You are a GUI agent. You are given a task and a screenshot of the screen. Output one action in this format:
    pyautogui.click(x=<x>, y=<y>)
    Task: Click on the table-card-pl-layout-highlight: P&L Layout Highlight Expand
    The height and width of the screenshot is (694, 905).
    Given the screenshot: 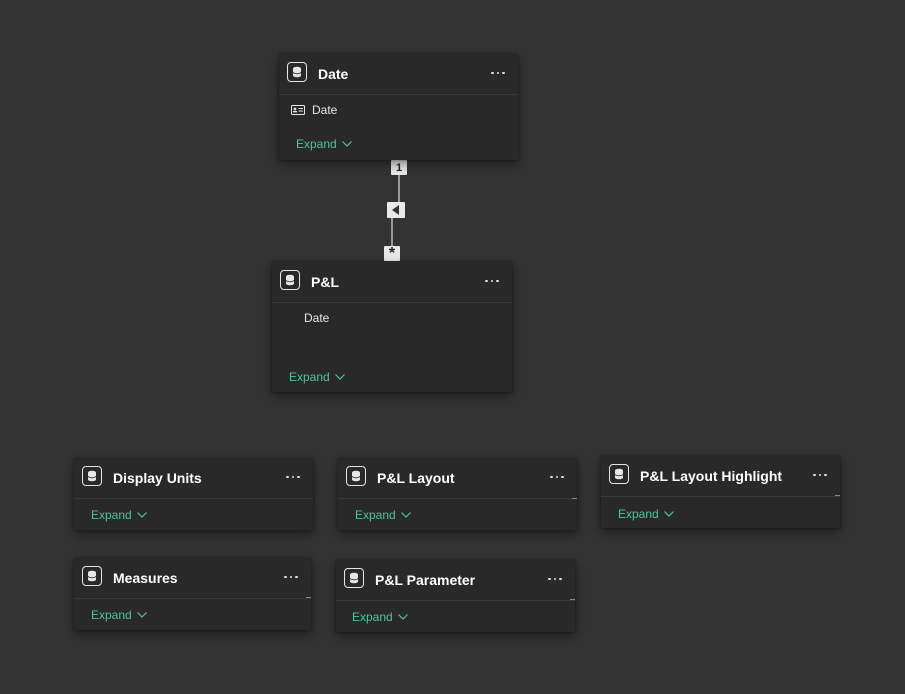 What is the action you would take?
    pyautogui.click(x=720, y=492)
    